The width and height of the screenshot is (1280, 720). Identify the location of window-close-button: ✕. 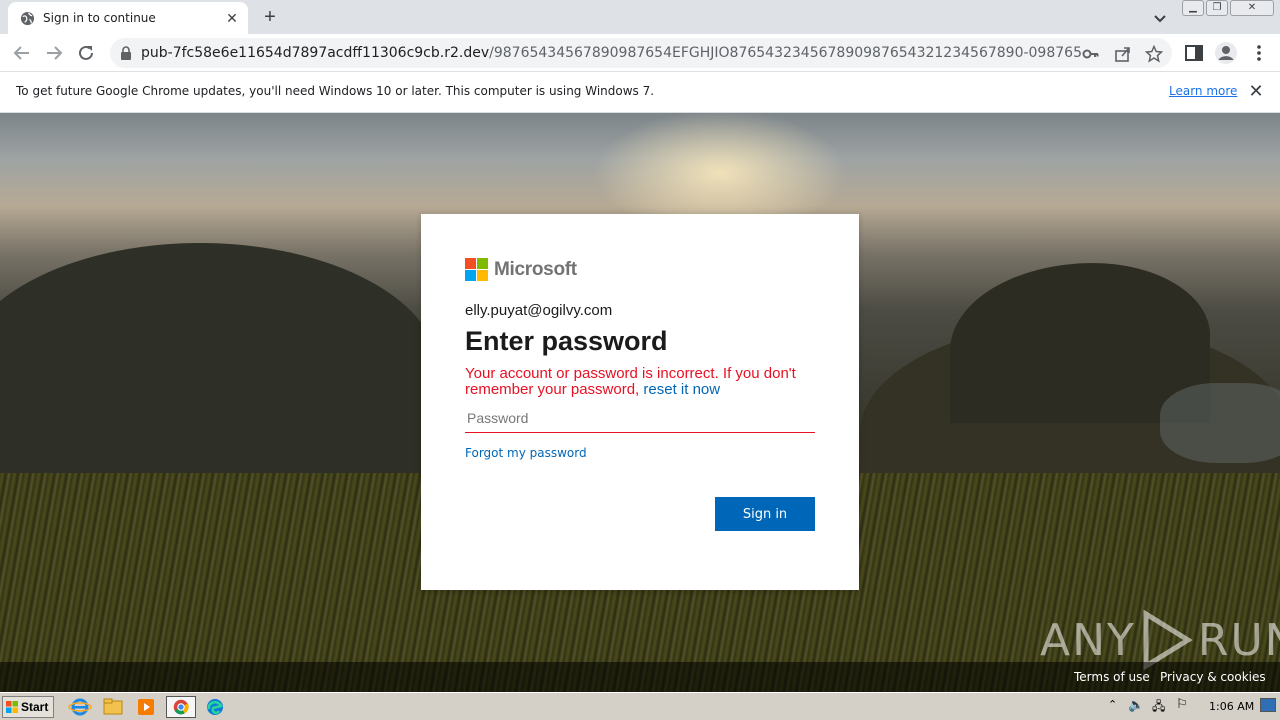
(1252, 8).